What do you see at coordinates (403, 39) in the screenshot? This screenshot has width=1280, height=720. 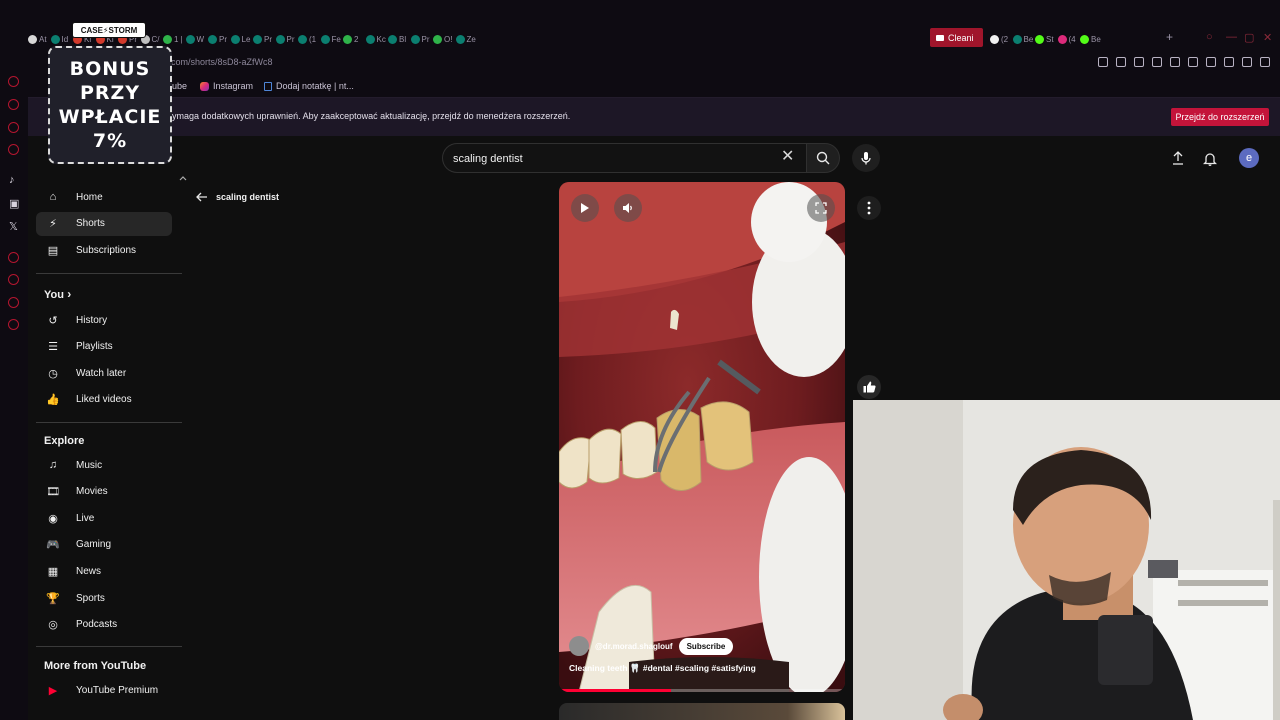 I see `tab-label: Bl` at bounding box center [403, 39].